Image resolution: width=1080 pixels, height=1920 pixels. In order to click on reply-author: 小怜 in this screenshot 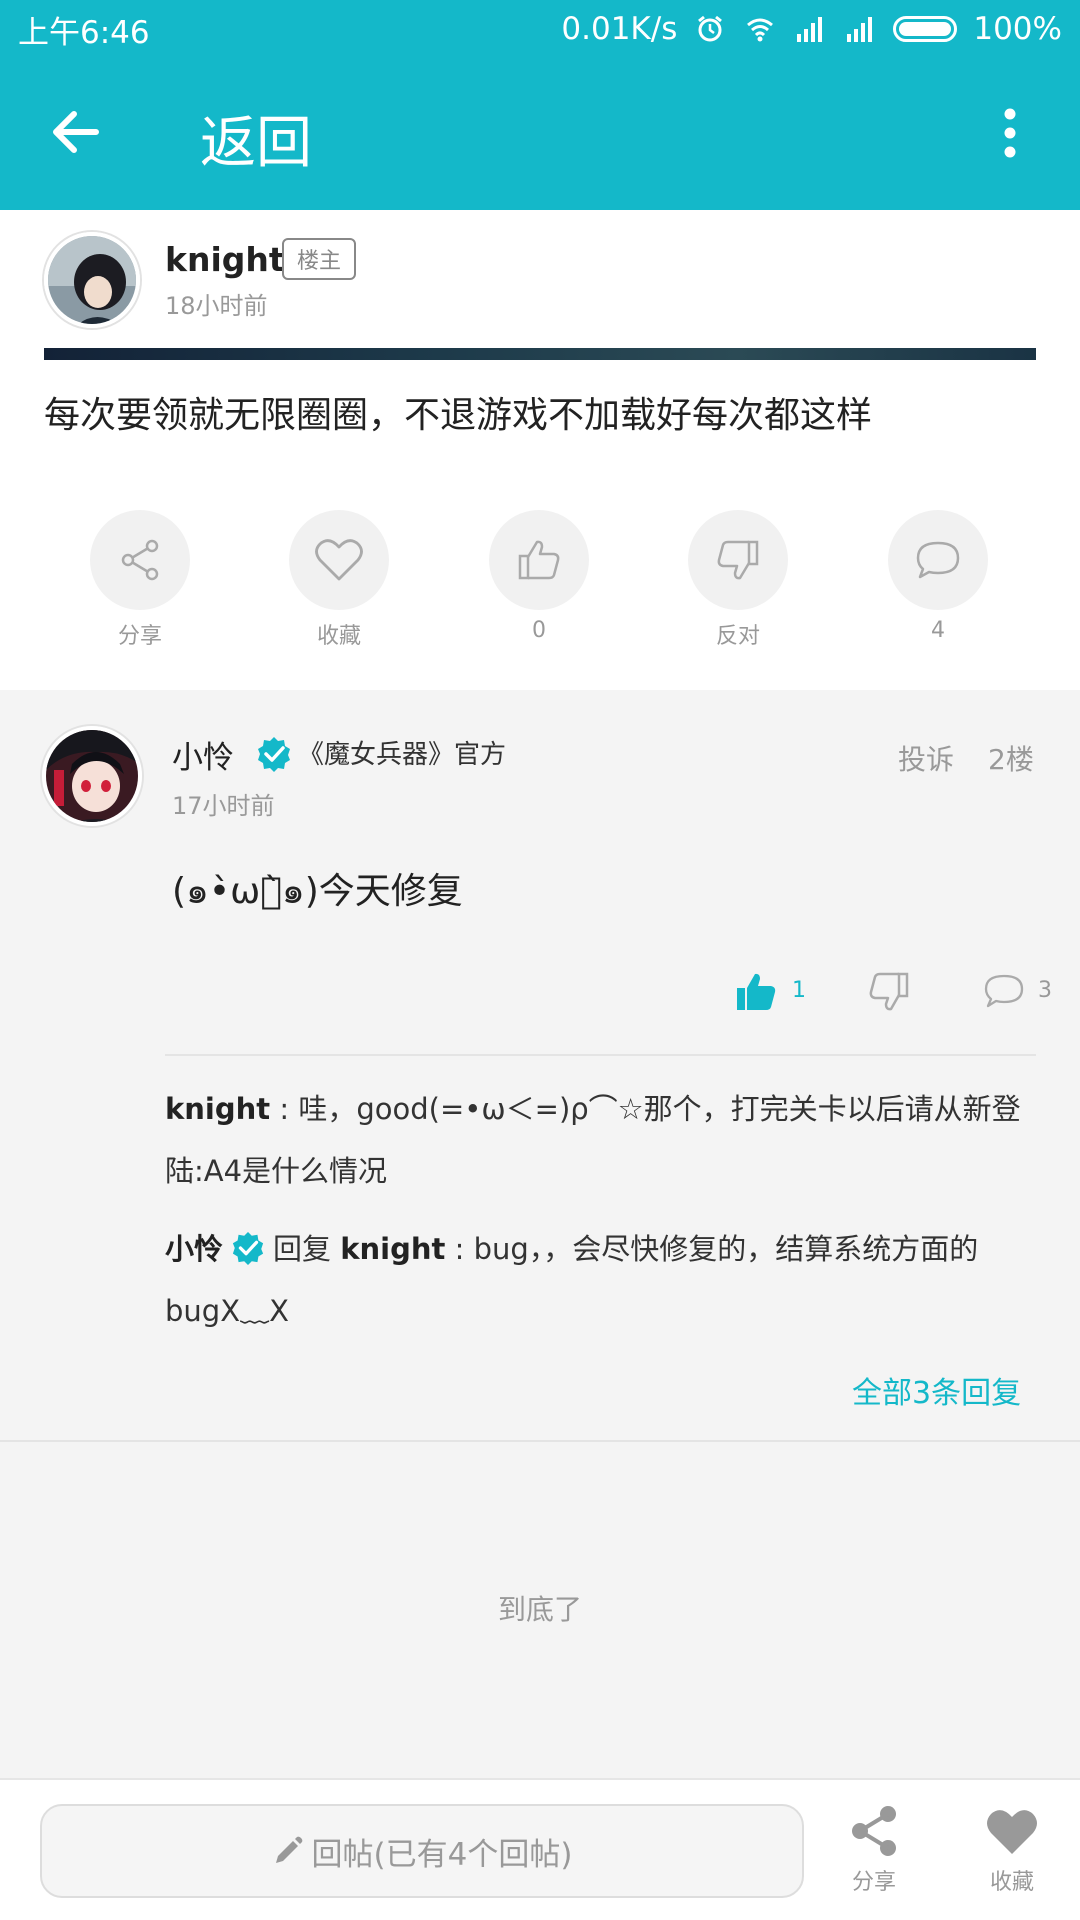, I will do `click(194, 1249)`.